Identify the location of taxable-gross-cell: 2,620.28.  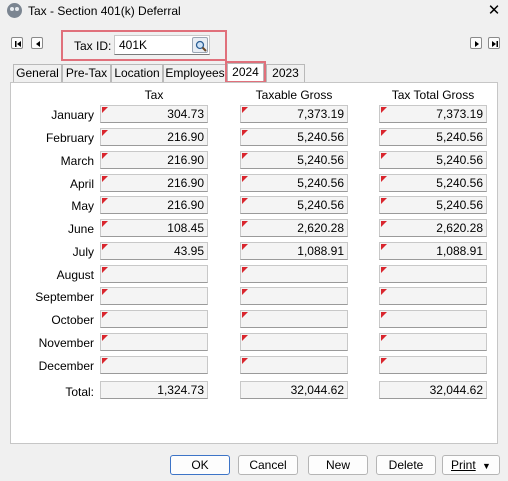
(294, 228).